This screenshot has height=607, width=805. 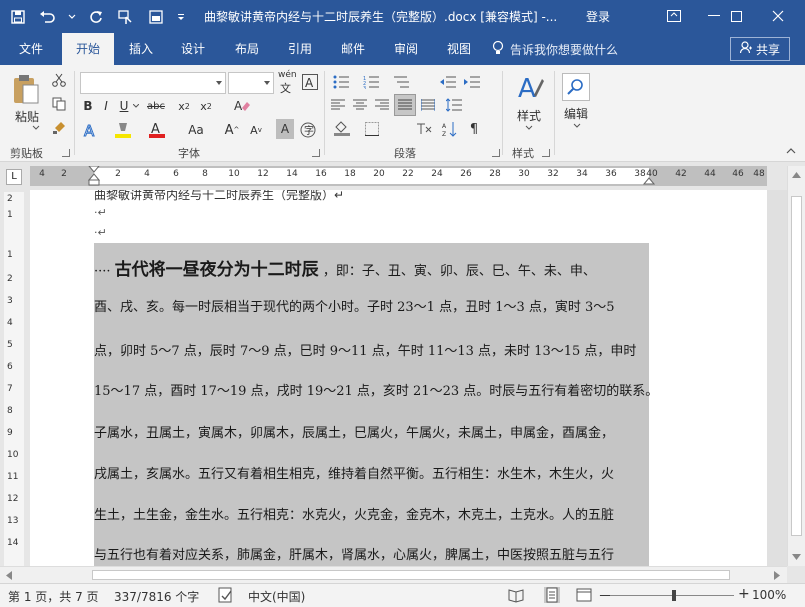 What do you see at coordinates (555, 49) in the screenshot?
I see `tell-me-box: 告诉我你想要做什么` at bounding box center [555, 49].